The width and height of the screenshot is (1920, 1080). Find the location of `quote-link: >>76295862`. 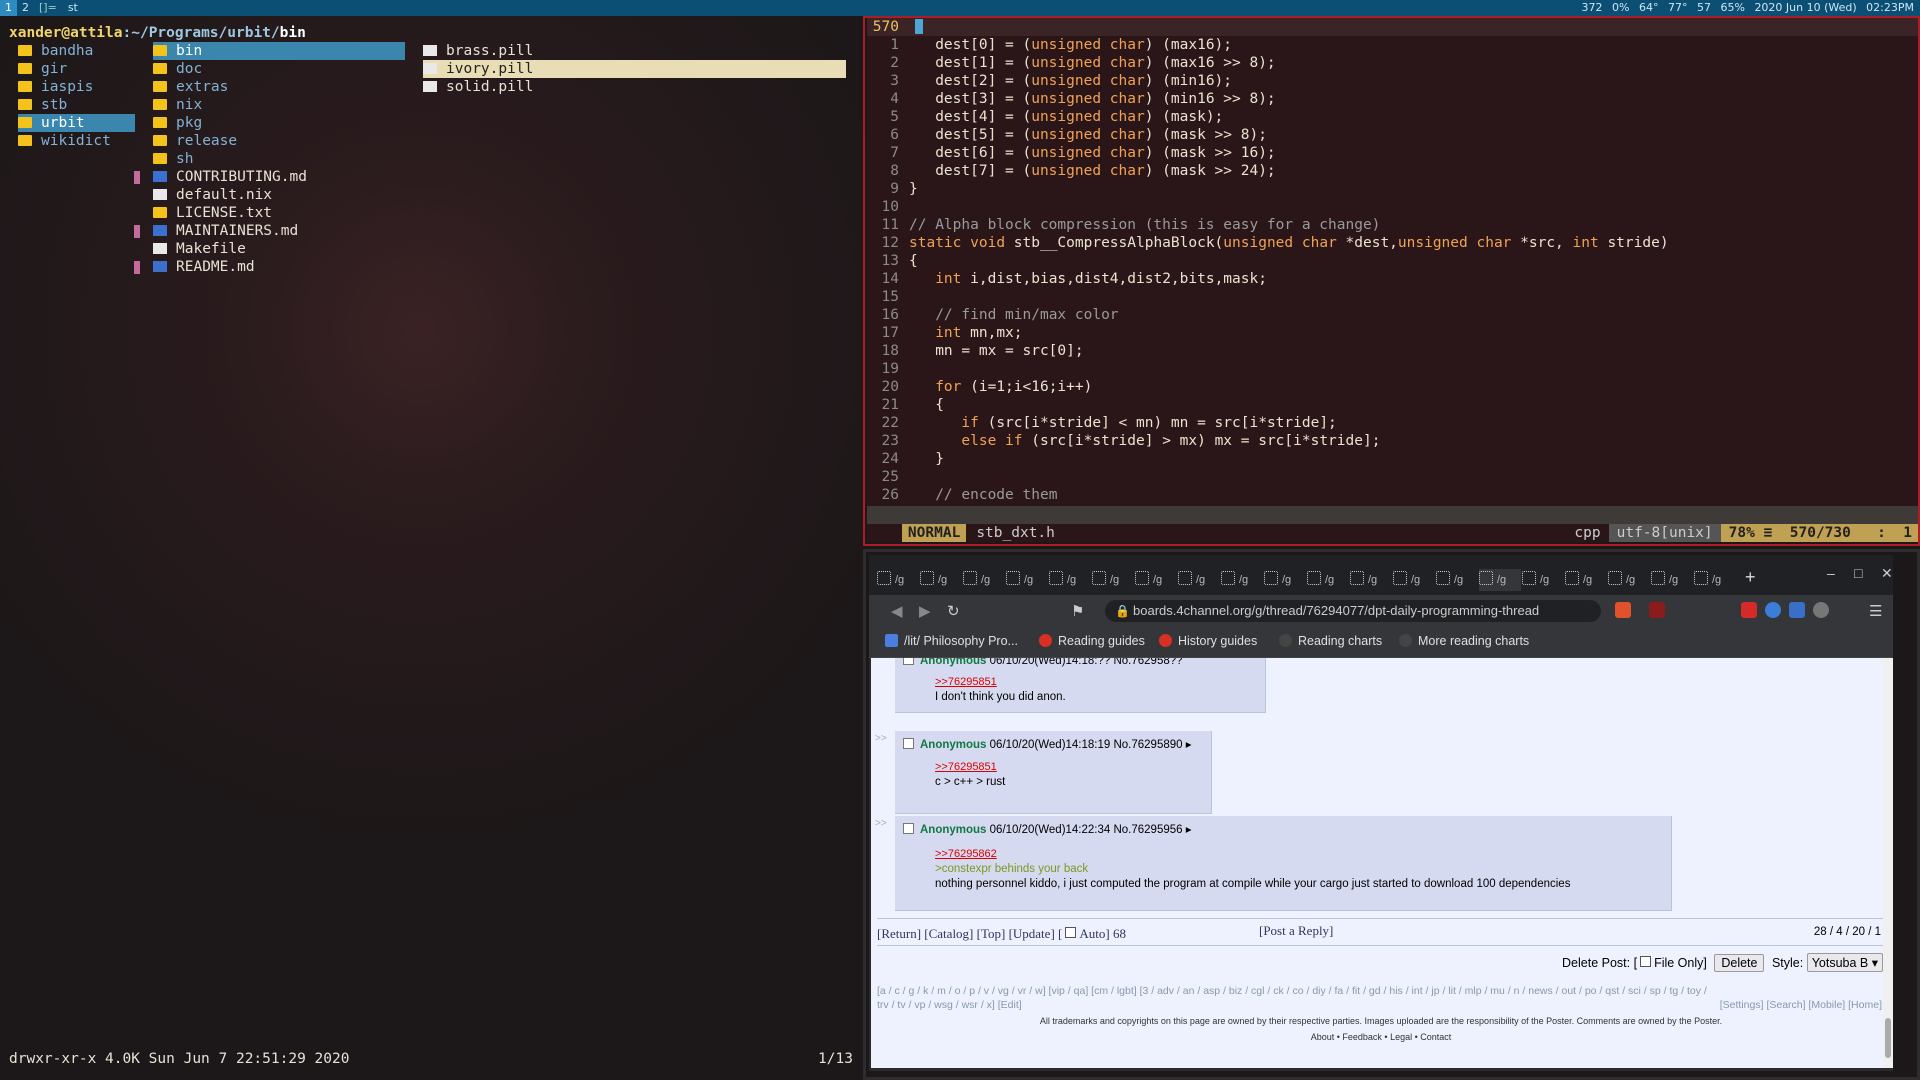

quote-link: >>76295862 is located at coordinates (966, 854).